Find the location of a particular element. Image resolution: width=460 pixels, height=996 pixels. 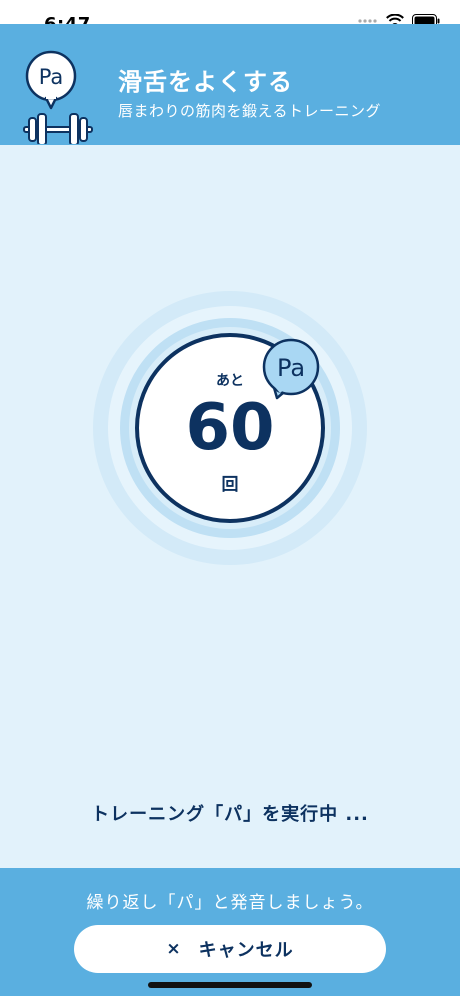

close-icon: × is located at coordinates (173, 949).